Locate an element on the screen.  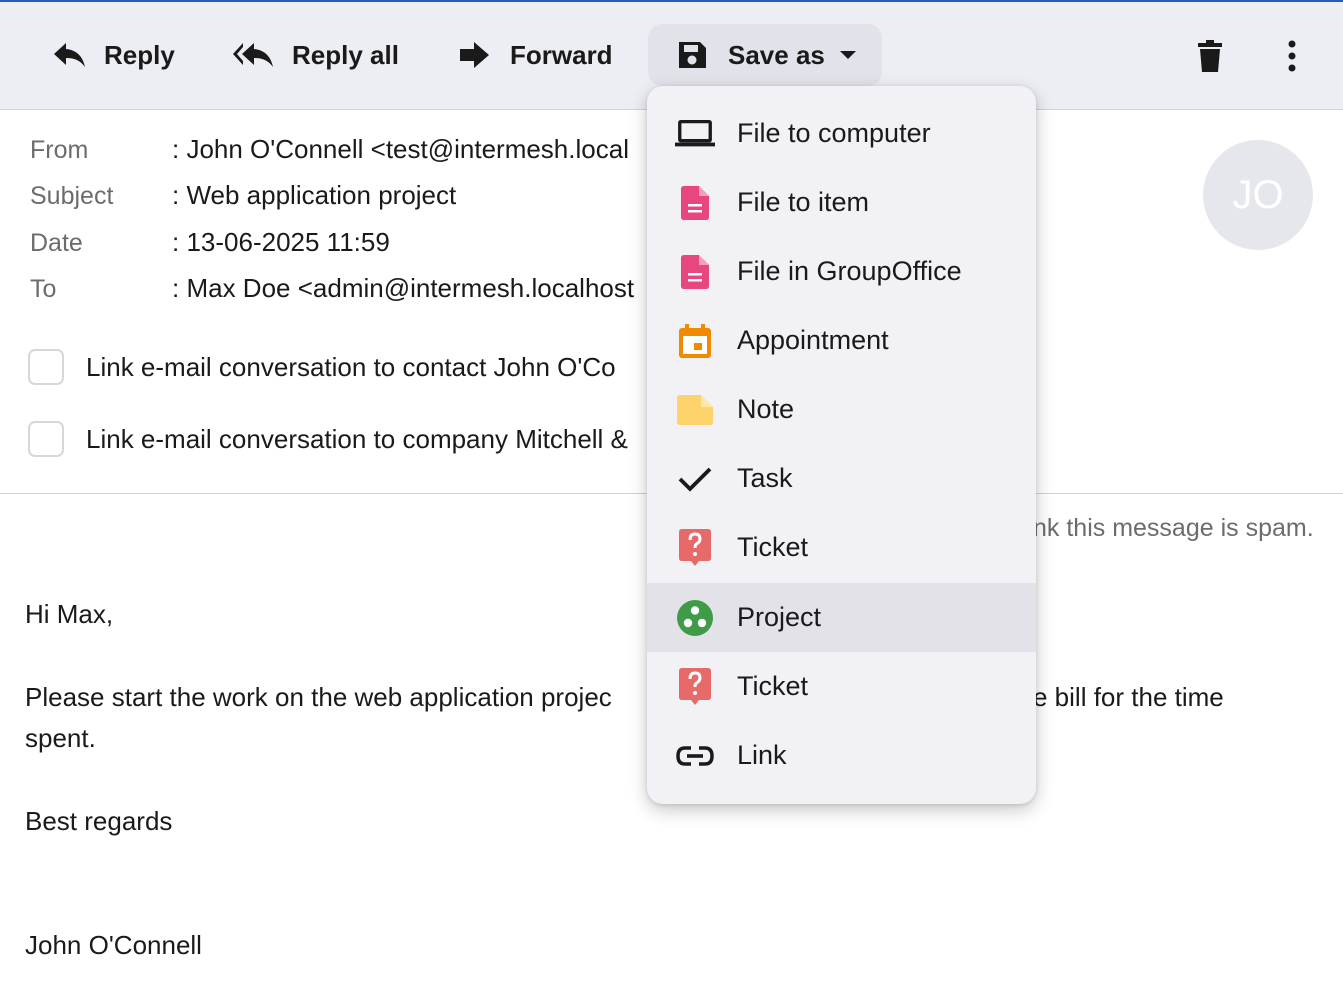
menu-item-task: Task is located at coordinates (841, 478).